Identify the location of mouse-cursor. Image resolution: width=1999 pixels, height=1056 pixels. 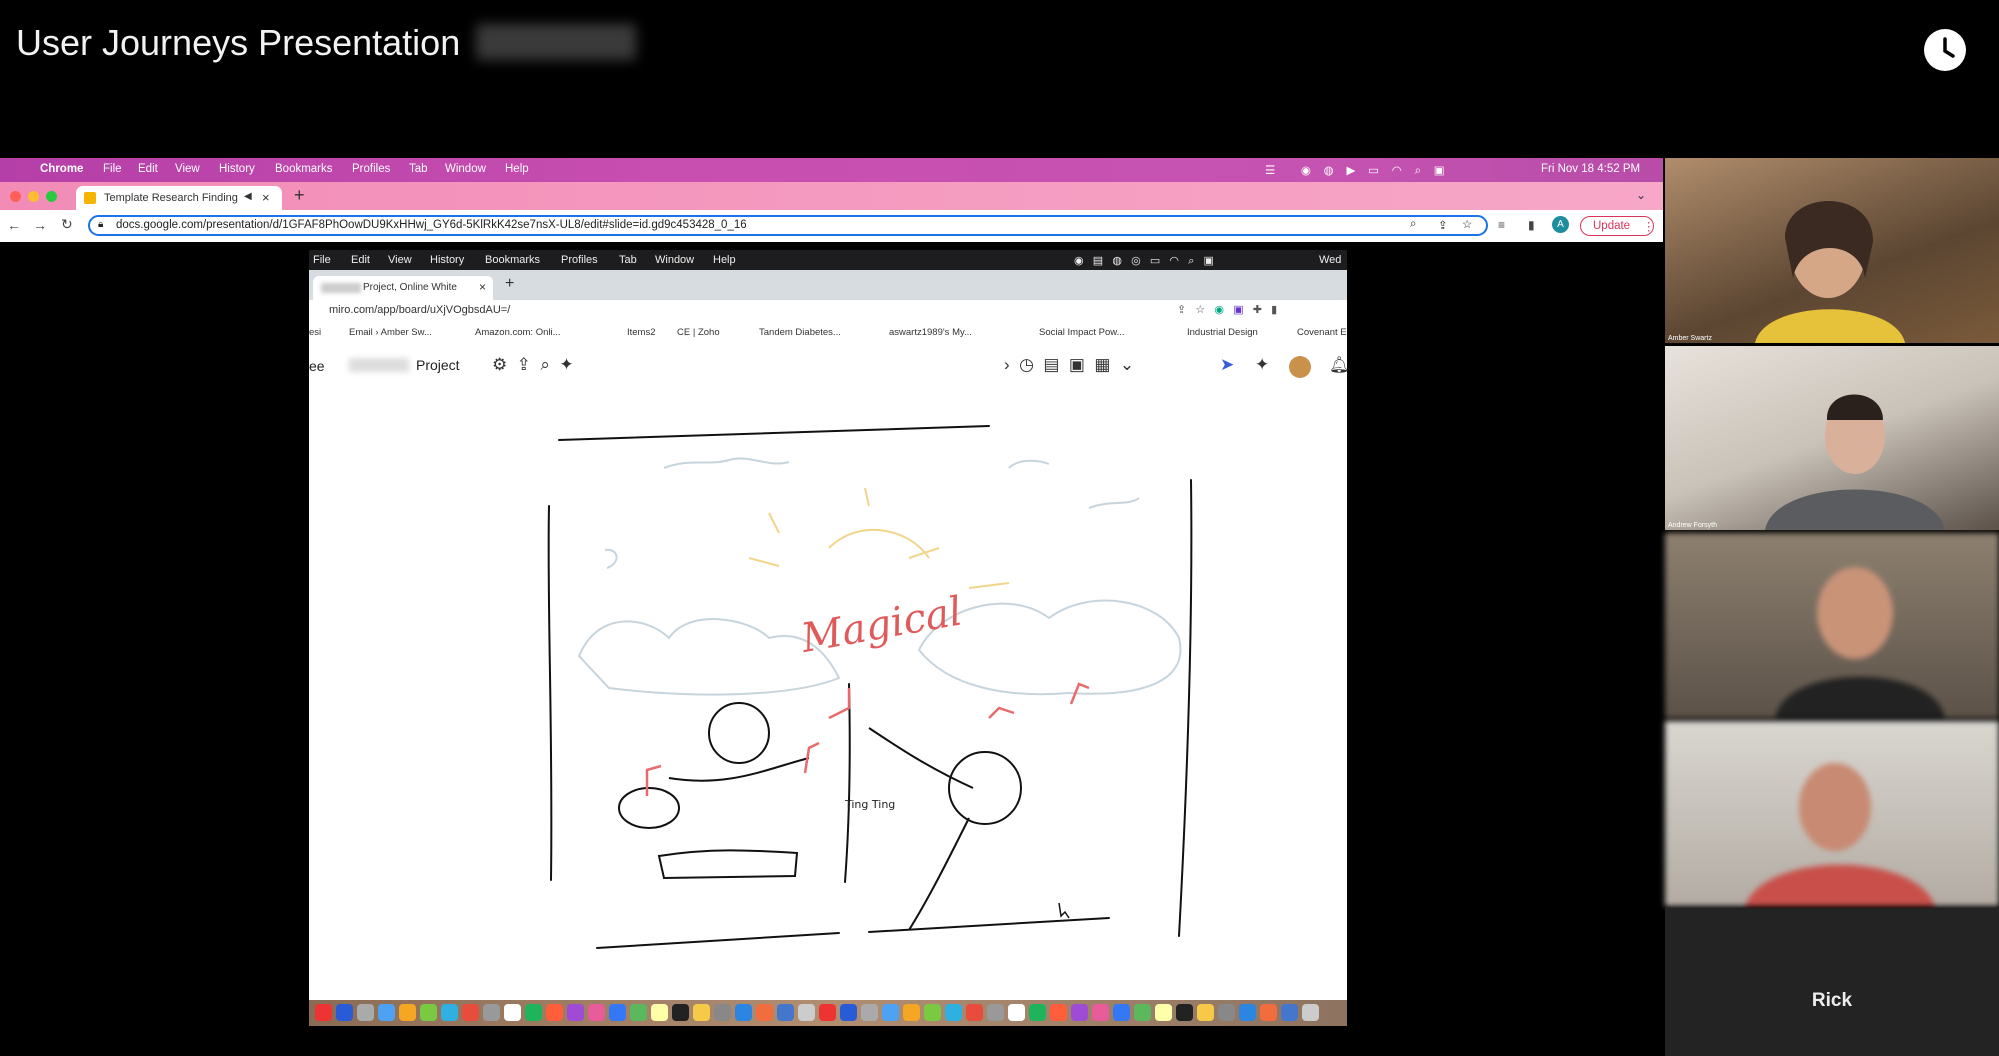
(1064, 910).